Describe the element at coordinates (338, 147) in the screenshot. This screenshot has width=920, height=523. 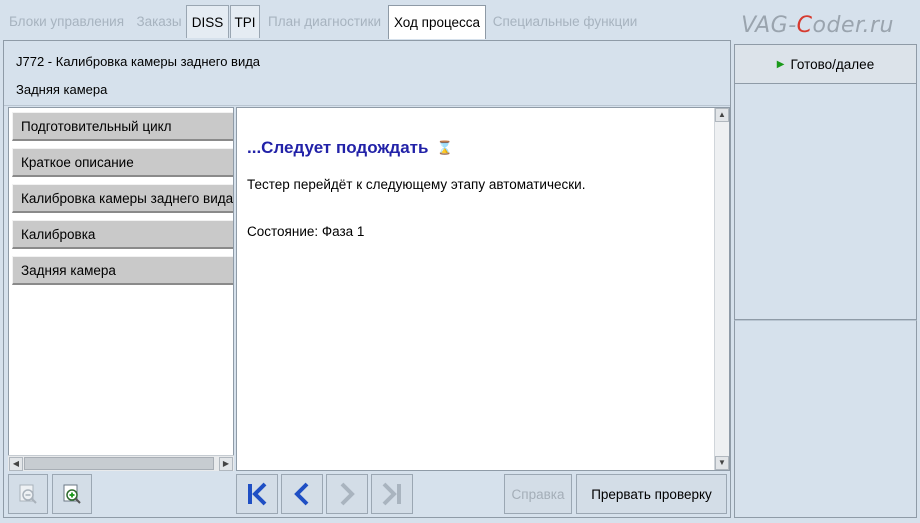
I see `wait-heading-text: ...Следует подождать` at that location.